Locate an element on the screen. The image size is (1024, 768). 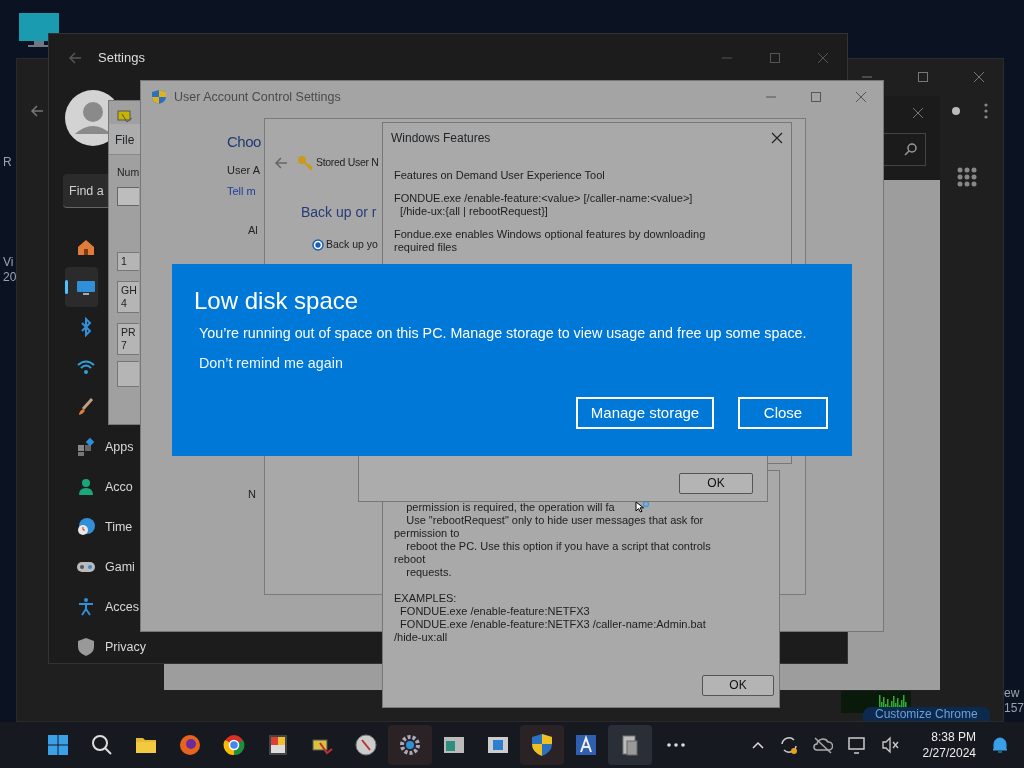
notification-message: You’re running out of space on this PC. Manage storage to view usage and free up some space. is located at coordinates (503, 333).